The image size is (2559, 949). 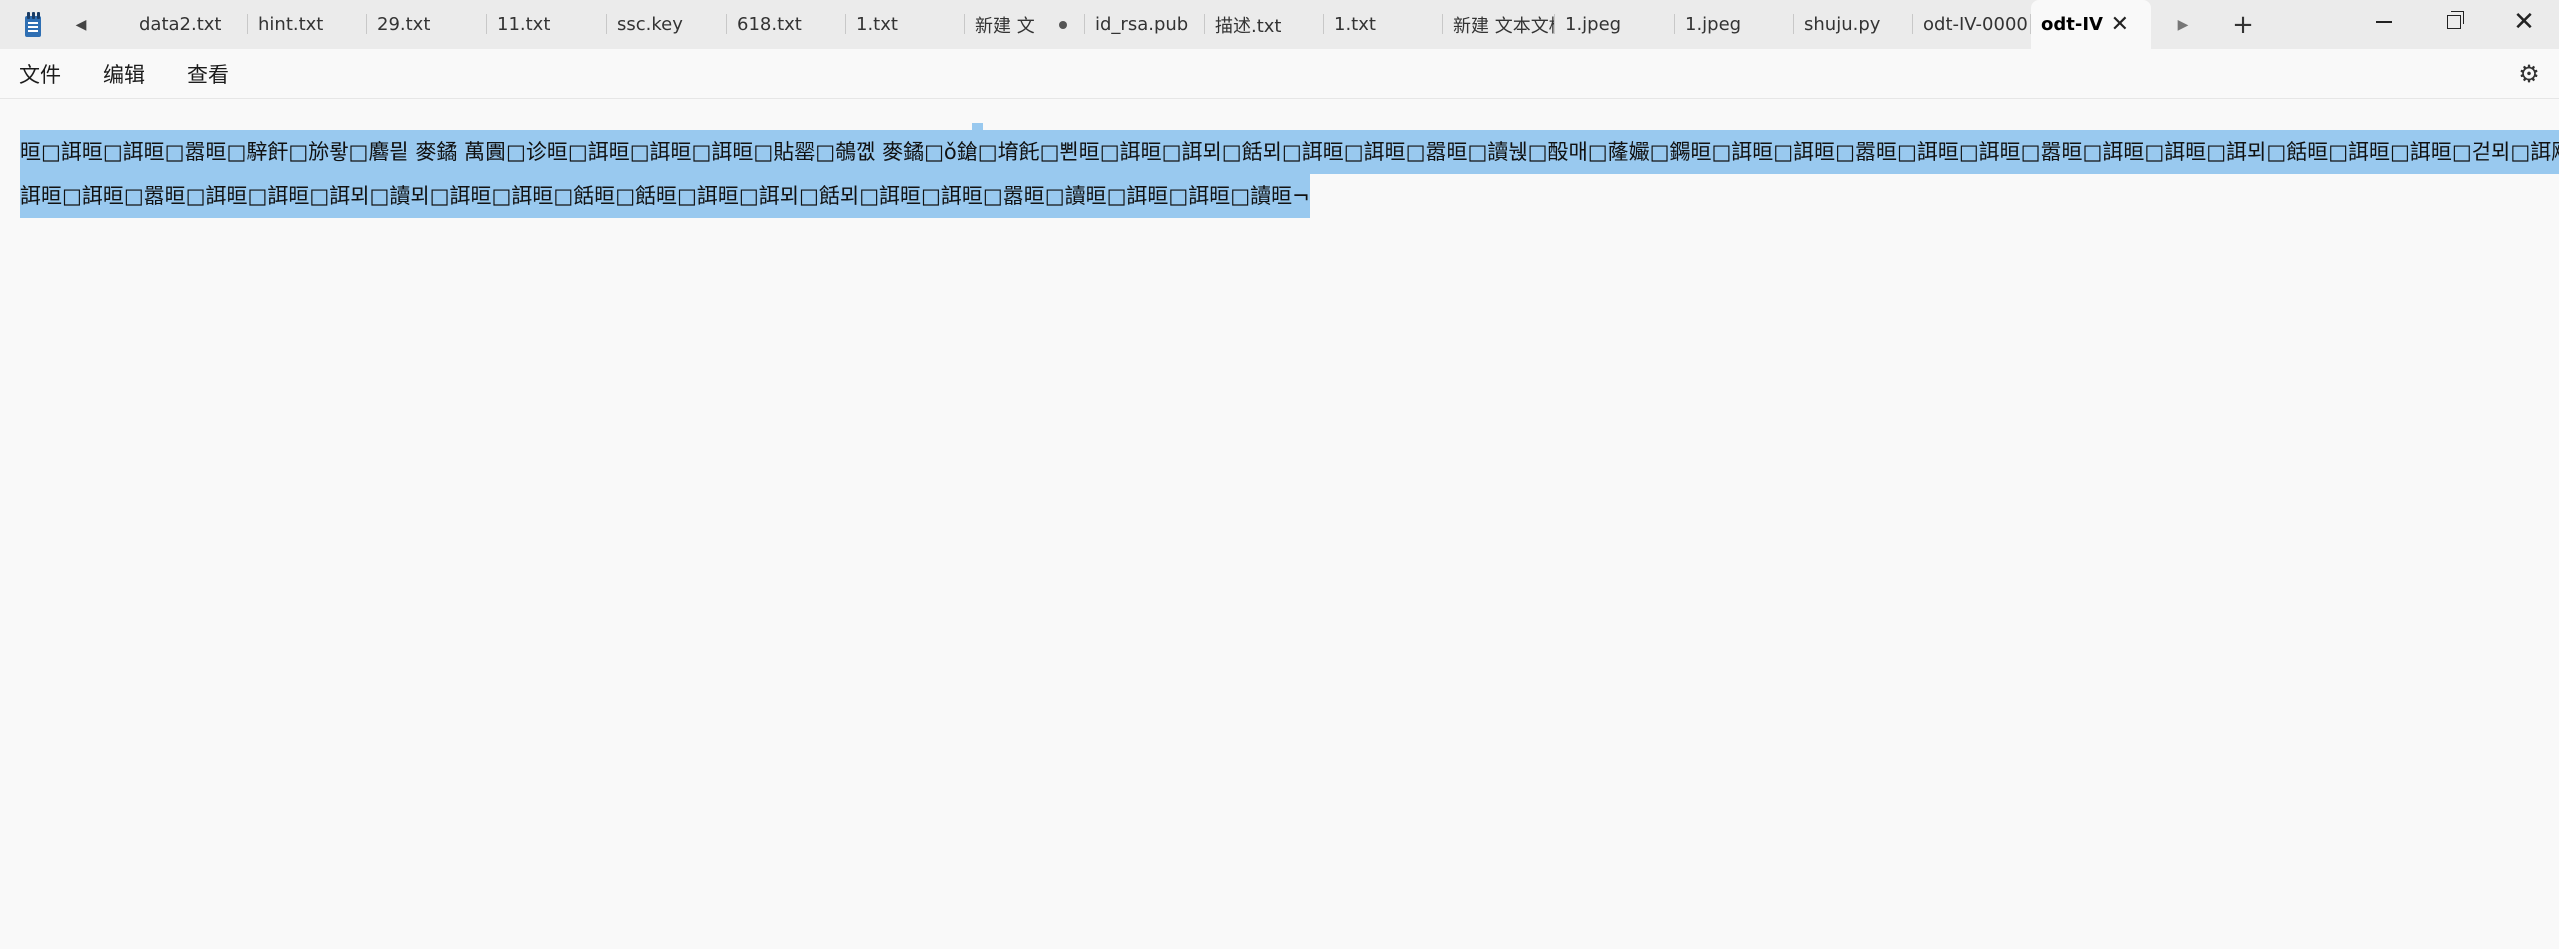 I want to click on minimize-button, so click(x=2384, y=22).